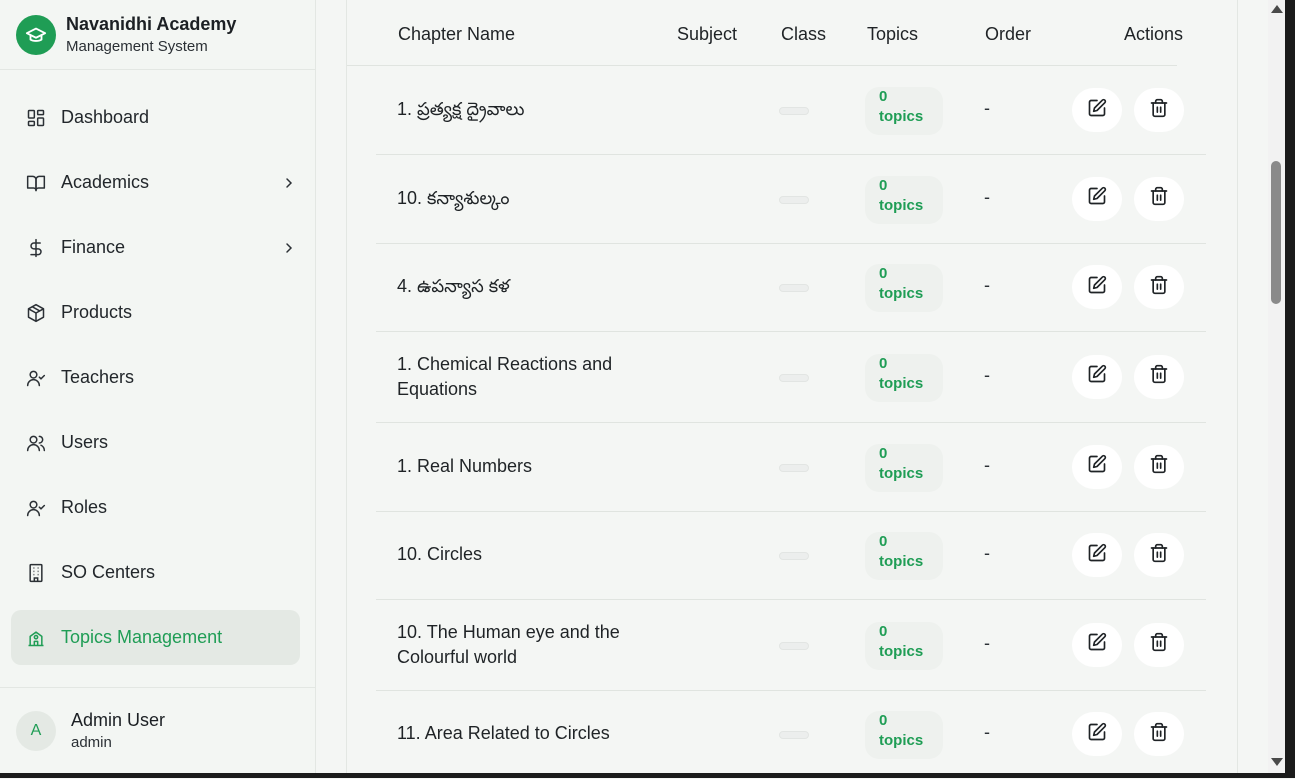 The width and height of the screenshot is (1295, 779). Describe the element at coordinates (1008, 34) in the screenshot. I see `column-header-order: Order` at that location.